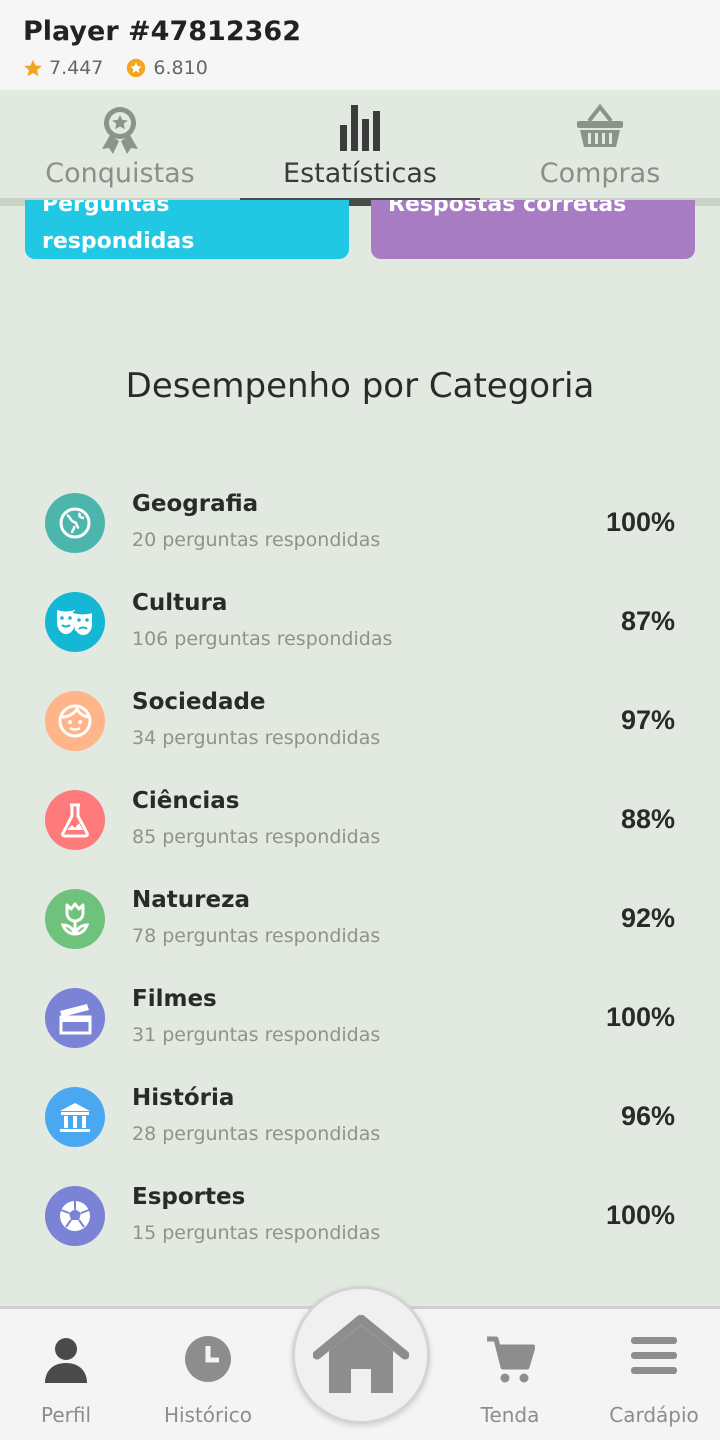 This screenshot has height=1440, width=720. What do you see at coordinates (118, 241) in the screenshot?
I see `card-label-line2: respondidas` at bounding box center [118, 241].